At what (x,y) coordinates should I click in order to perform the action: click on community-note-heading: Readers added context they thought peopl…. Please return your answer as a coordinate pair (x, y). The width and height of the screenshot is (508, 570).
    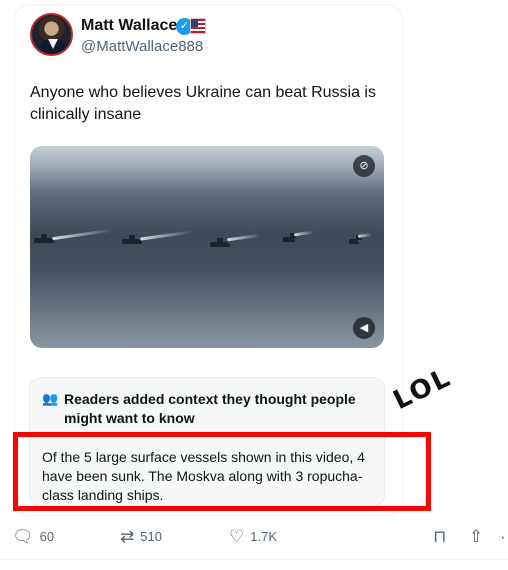
    Looking at the image, I should click on (210, 408).